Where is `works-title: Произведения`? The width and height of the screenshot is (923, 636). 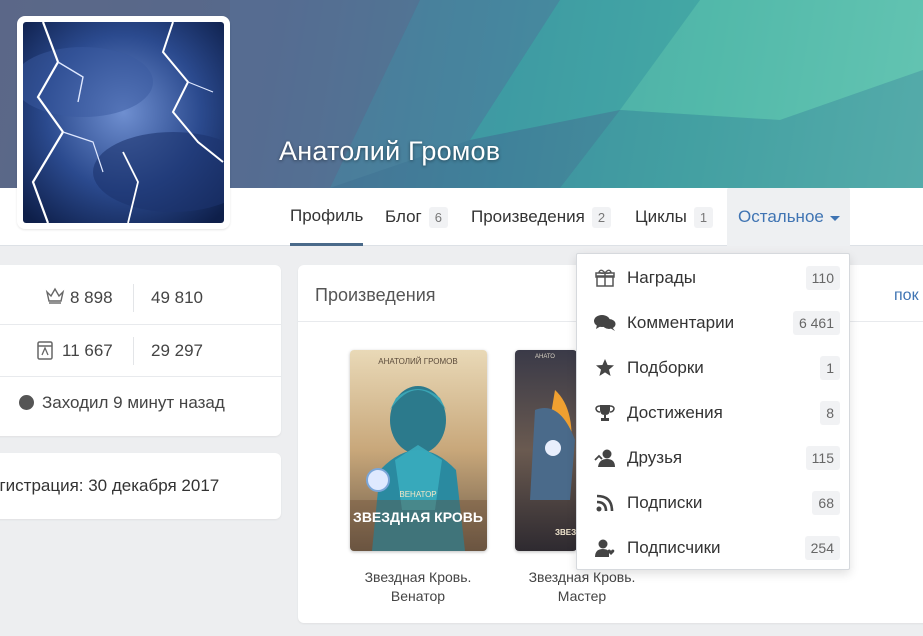 works-title: Произведения is located at coordinates (375, 295).